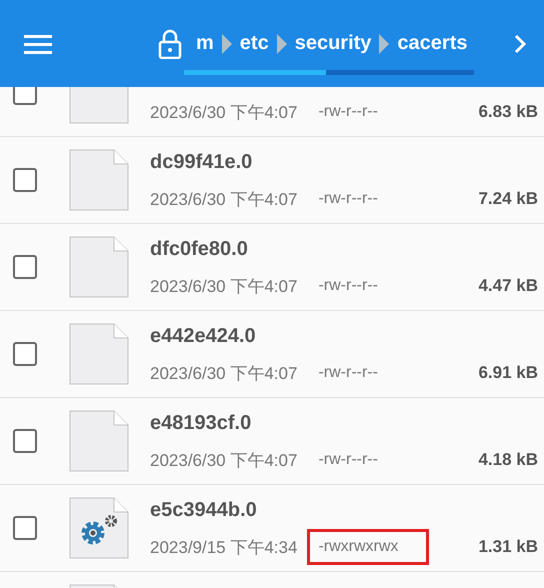  I want to click on menu-icon, so click(38, 44).